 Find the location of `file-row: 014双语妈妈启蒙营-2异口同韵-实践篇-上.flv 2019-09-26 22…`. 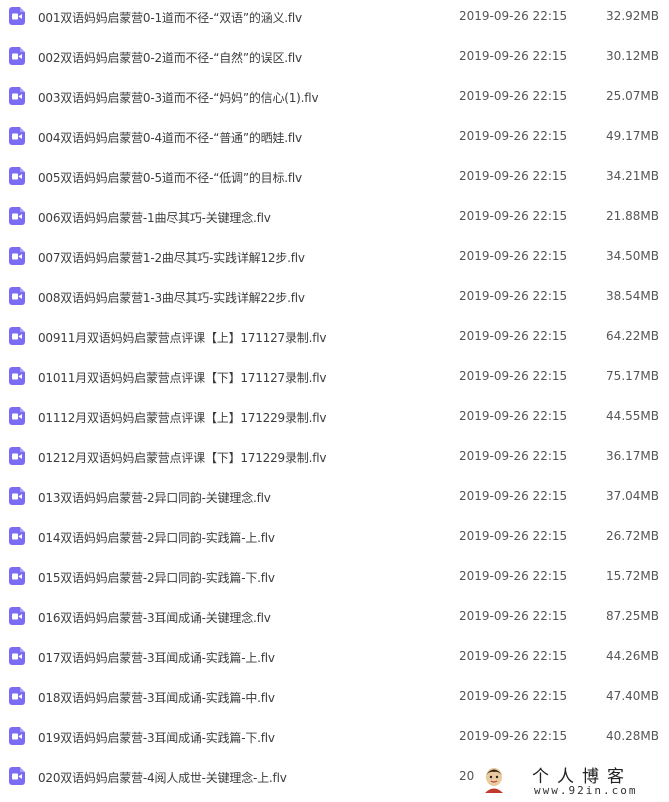

file-row: 014双语妈妈启蒙营-2异口同韵-实践篇-上.flv 2019-09-26 22… is located at coordinates (334, 540).